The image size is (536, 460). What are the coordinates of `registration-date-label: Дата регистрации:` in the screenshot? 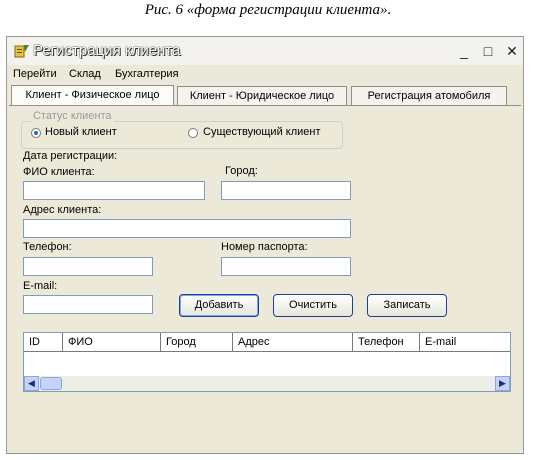 It's located at (70, 156).